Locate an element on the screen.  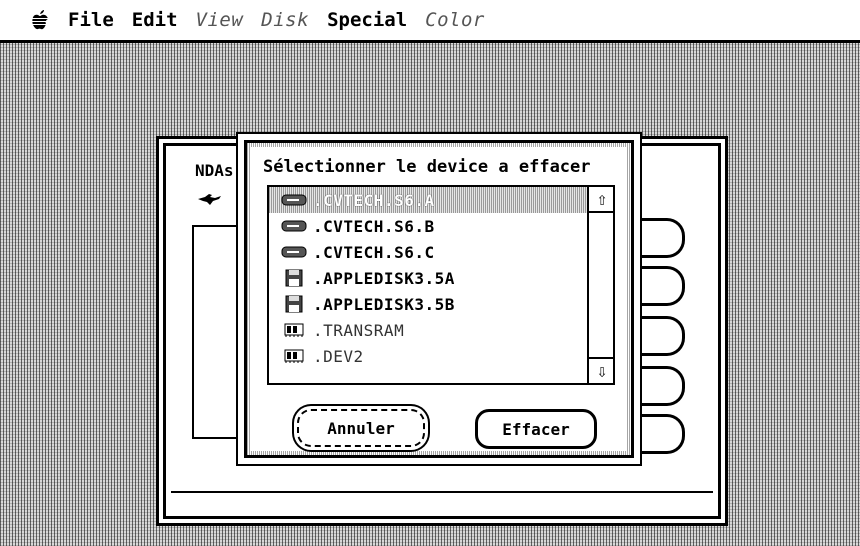
kangaroo-icon is located at coordinates (210, 199).